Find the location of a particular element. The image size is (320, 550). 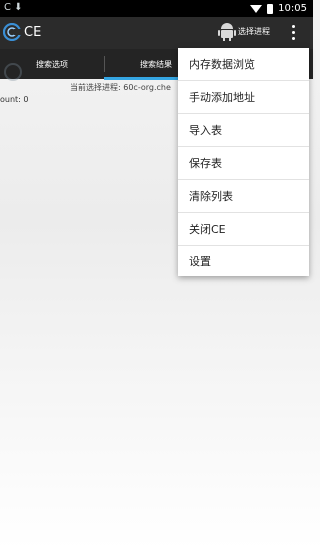

menu-item-settings: 设置 is located at coordinates (243, 261).